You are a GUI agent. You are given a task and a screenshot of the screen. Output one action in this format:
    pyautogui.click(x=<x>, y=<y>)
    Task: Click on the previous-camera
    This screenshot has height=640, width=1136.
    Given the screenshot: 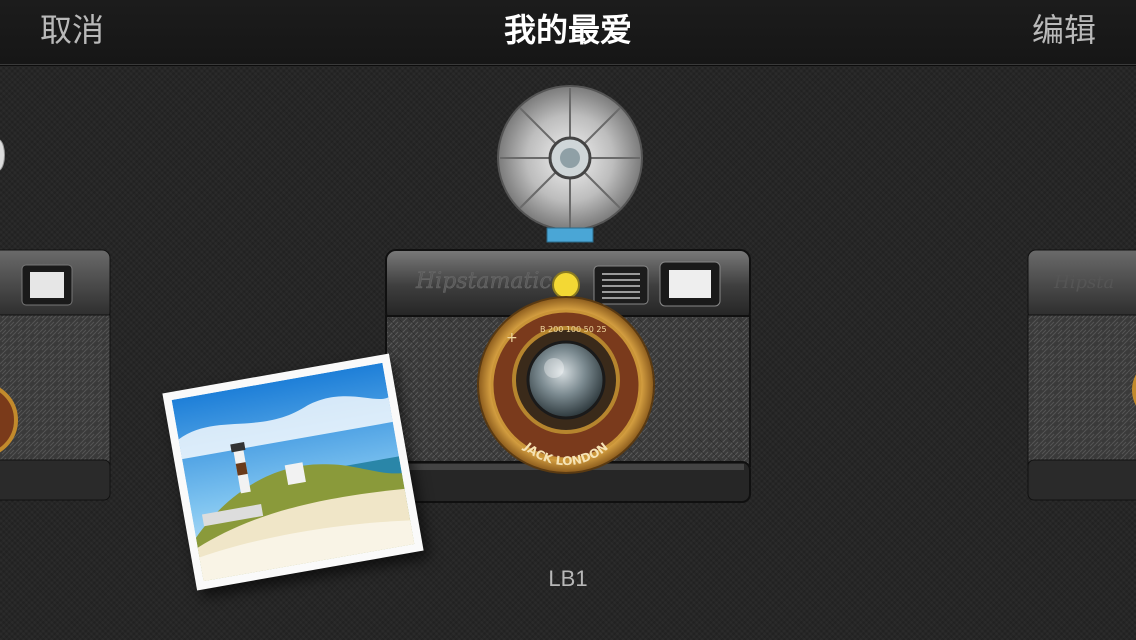 What is the action you would take?
    pyautogui.click(x=57, y=315)
    